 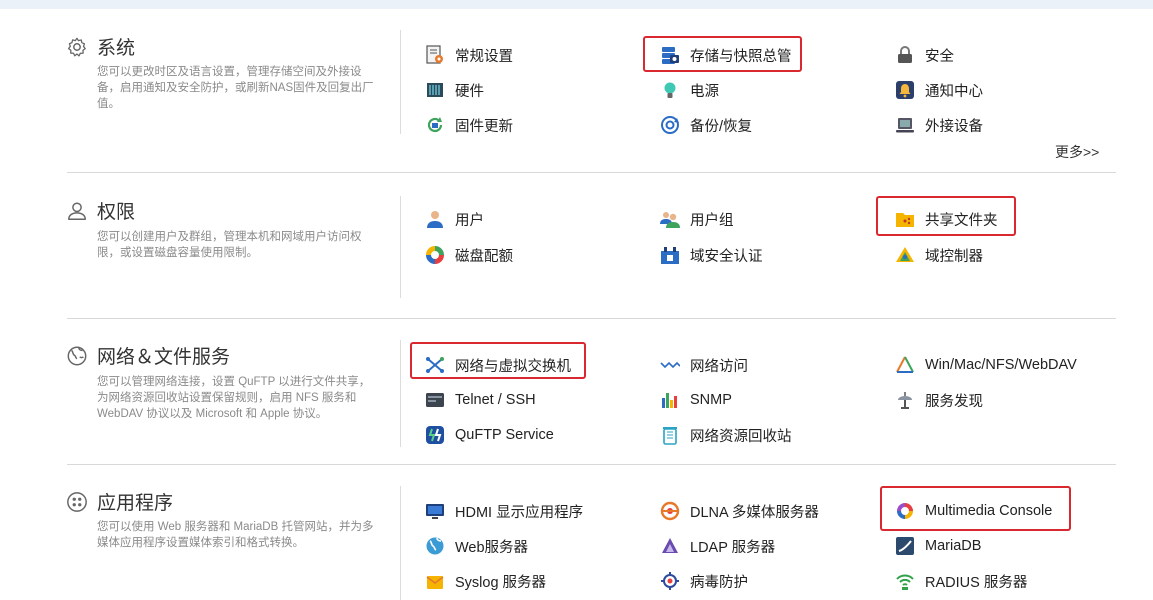 I want to click on satellite-icon, so click(x=905, y=400).